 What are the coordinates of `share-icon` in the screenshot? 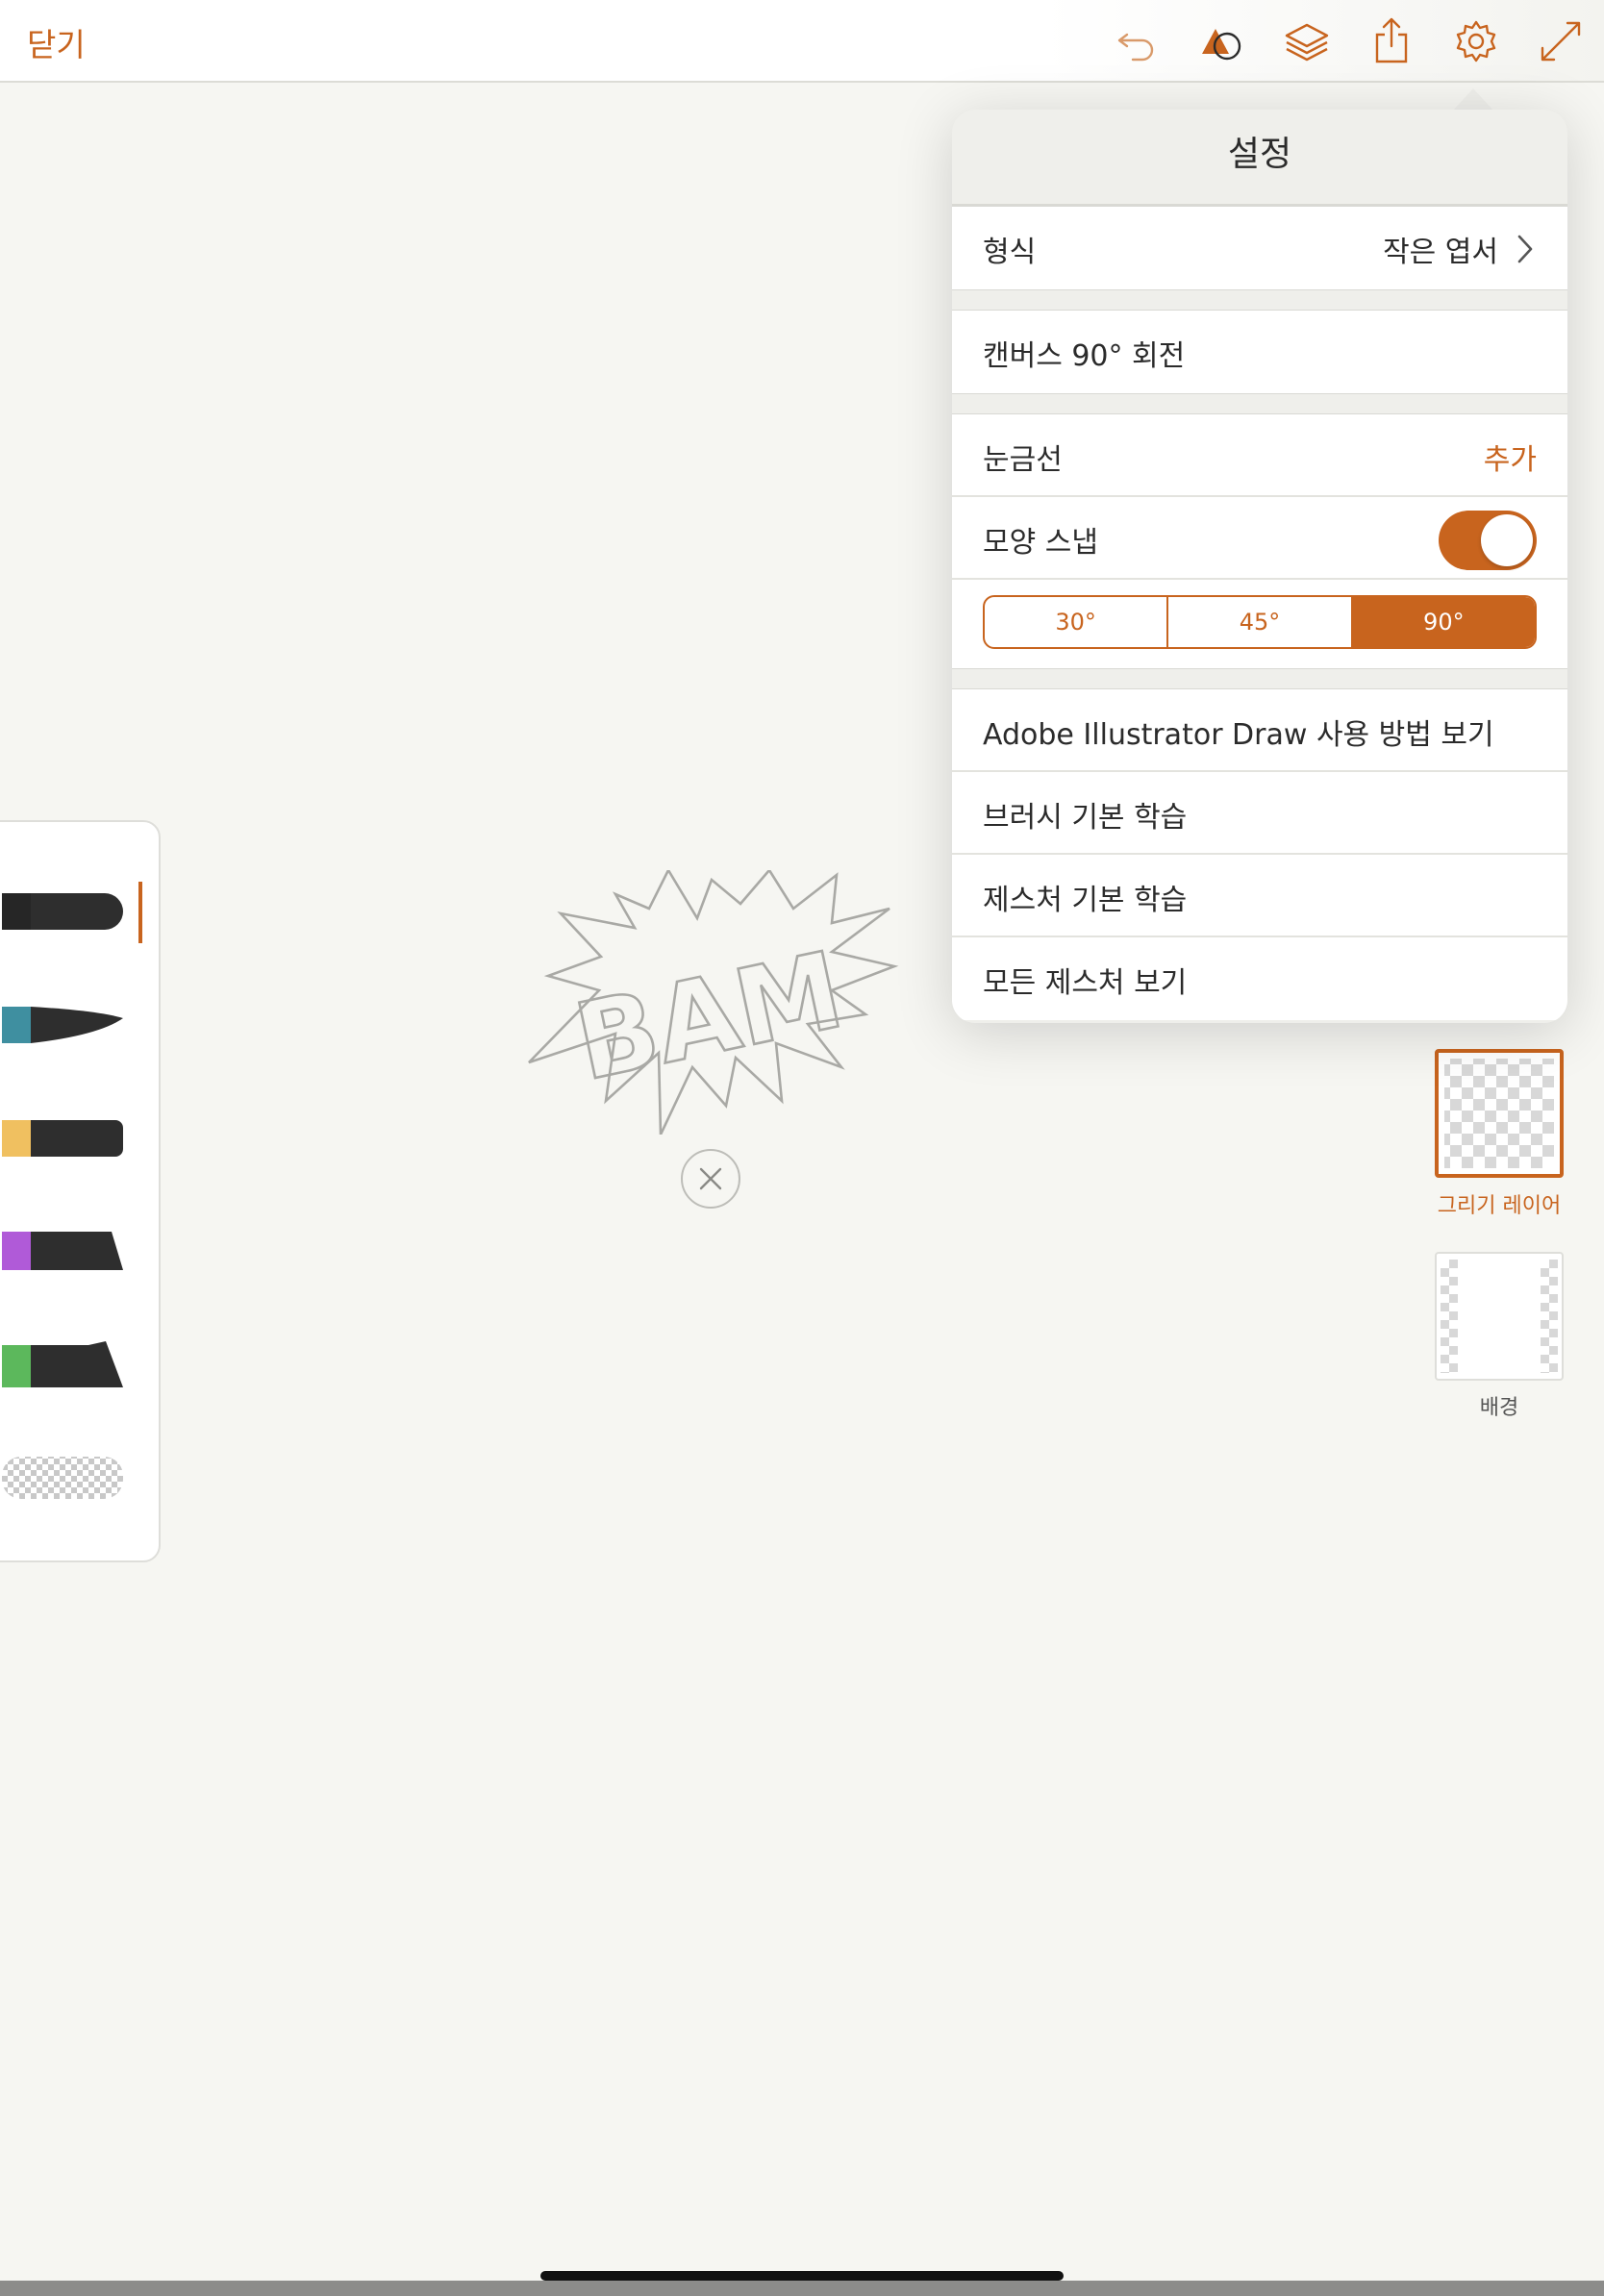 It's located at (1391, 41).